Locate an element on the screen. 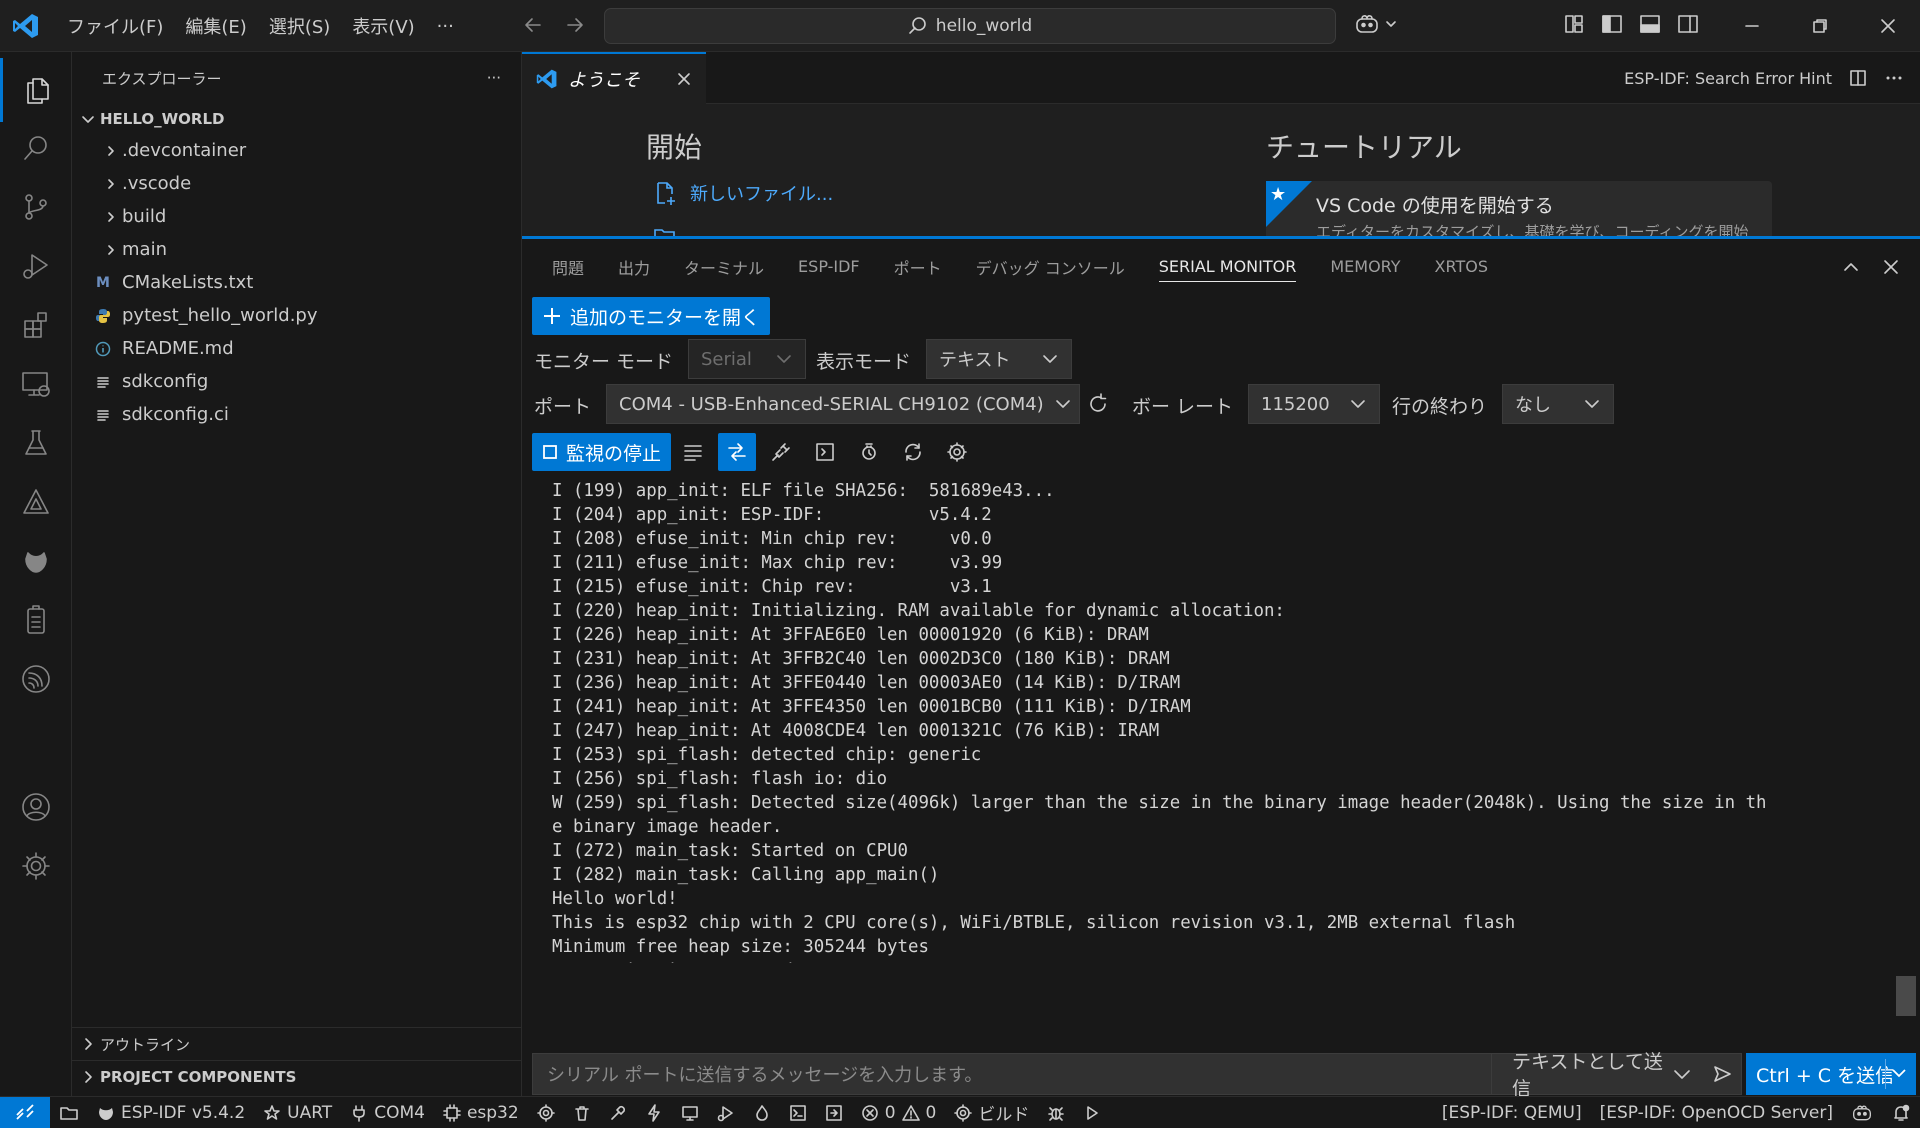  explorer-icon is located at coordinates (36, 90).